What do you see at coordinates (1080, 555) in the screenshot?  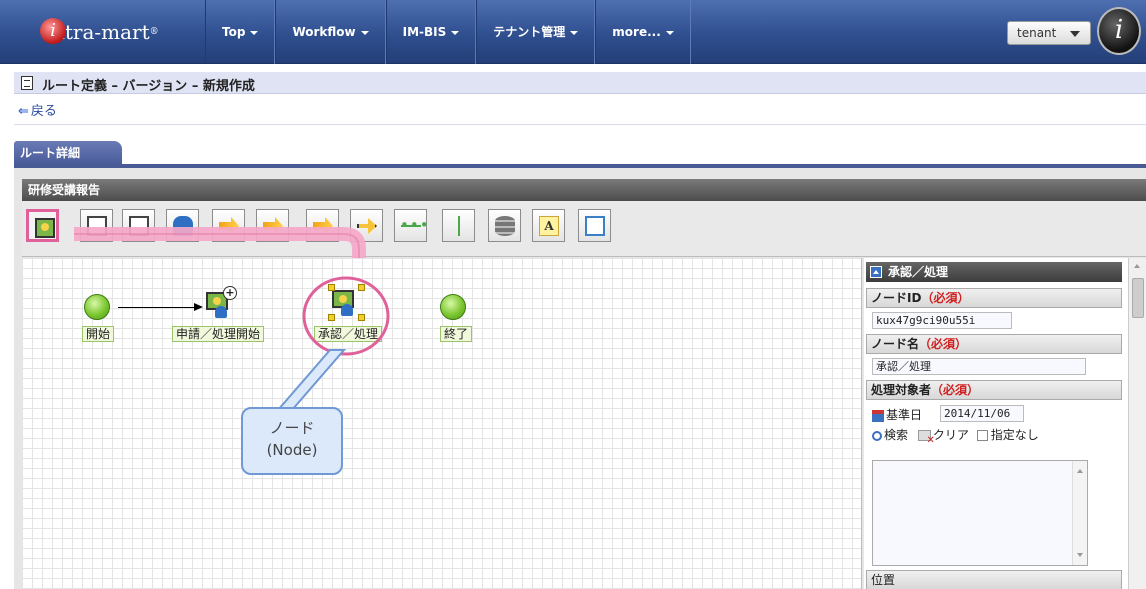 I see `scroll-down-icon` at bounding box center [1080, 555].